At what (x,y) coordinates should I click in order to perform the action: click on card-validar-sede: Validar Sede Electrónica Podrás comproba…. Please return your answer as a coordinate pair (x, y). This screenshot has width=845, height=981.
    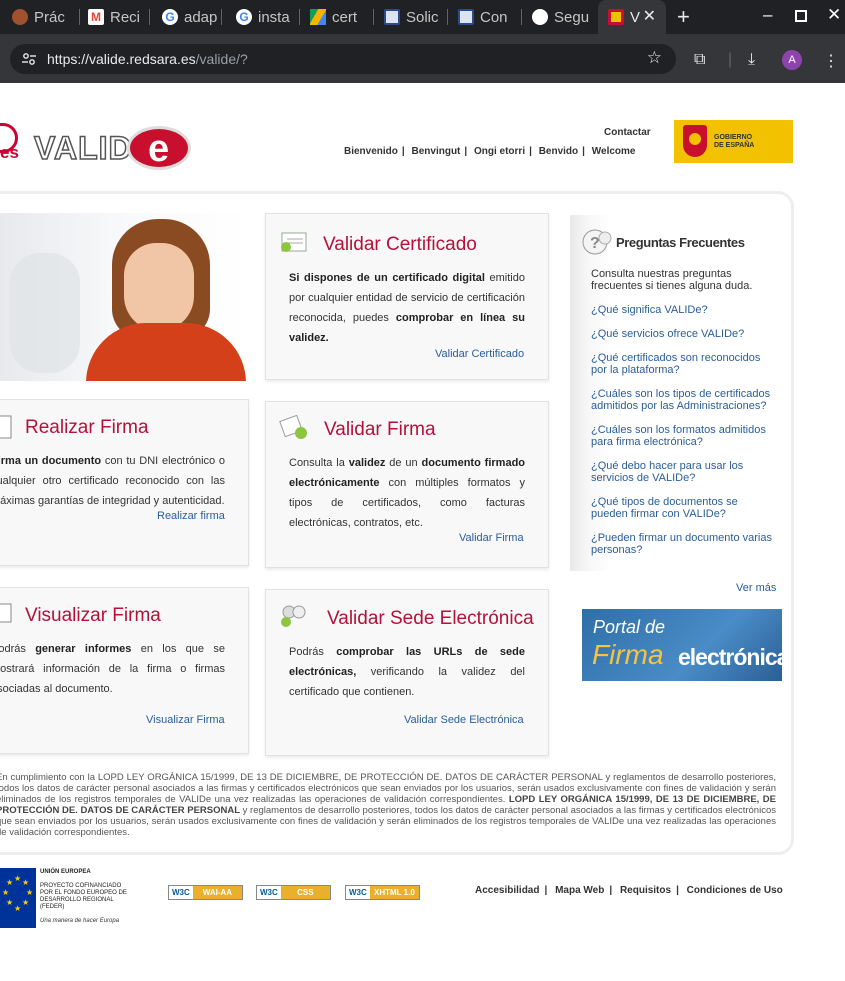
    Looking at the image, I should click on (407, 672).